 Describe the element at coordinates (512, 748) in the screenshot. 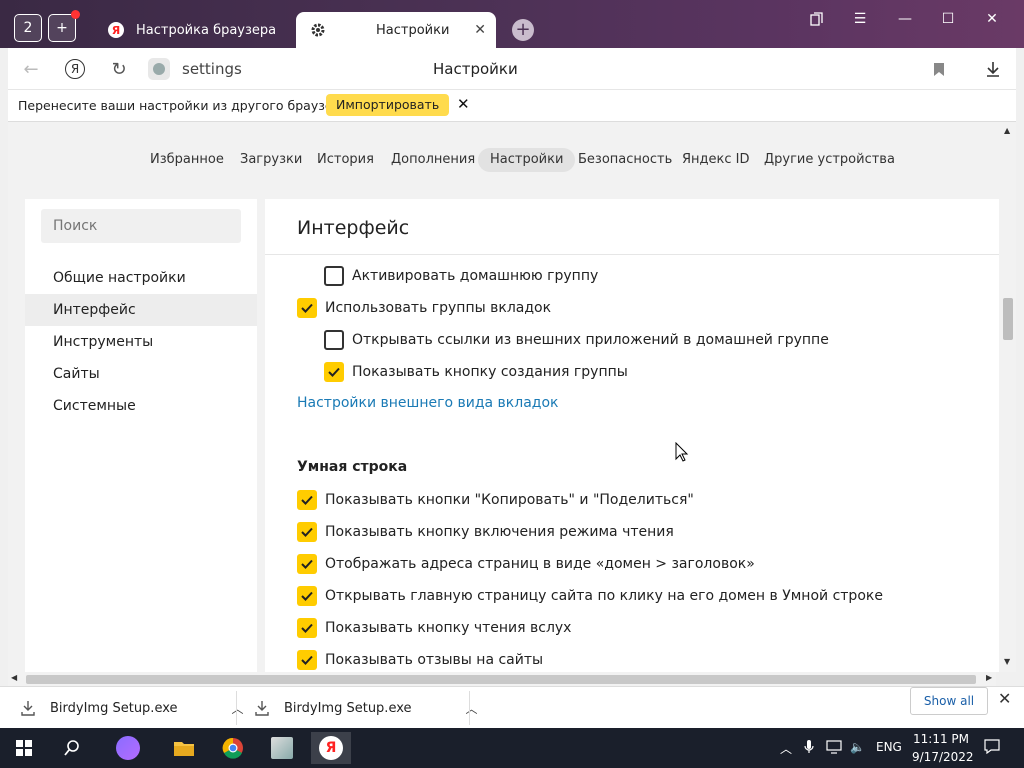

I see `taskbar: Я ︿ 🔈 ENG 11:11 PM 9/17/2022` at that location.